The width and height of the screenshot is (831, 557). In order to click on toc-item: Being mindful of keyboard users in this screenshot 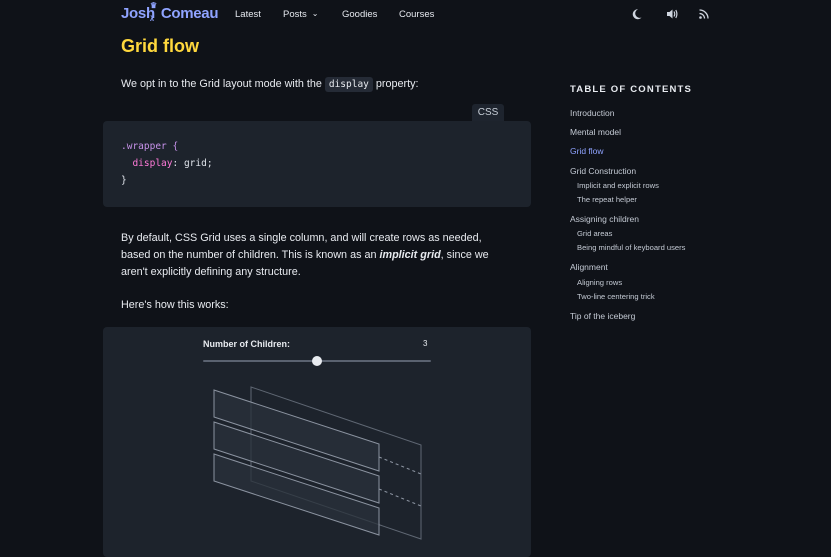, I will do `click(631, 247)`.